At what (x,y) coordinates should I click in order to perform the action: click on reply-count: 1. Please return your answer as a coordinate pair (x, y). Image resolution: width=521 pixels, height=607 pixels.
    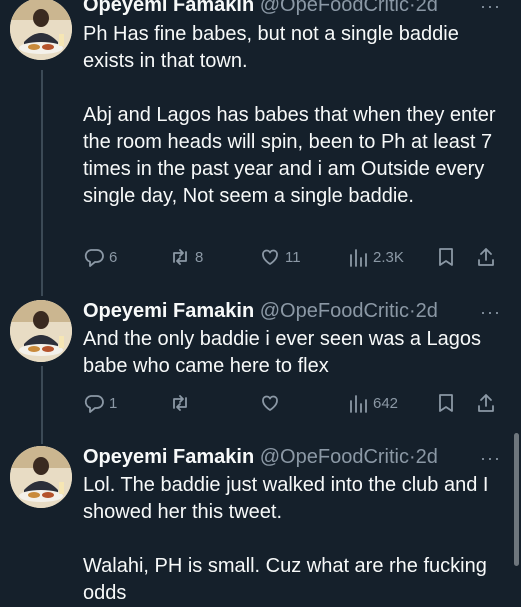
    Looking at the image, I should click on (113, 403).